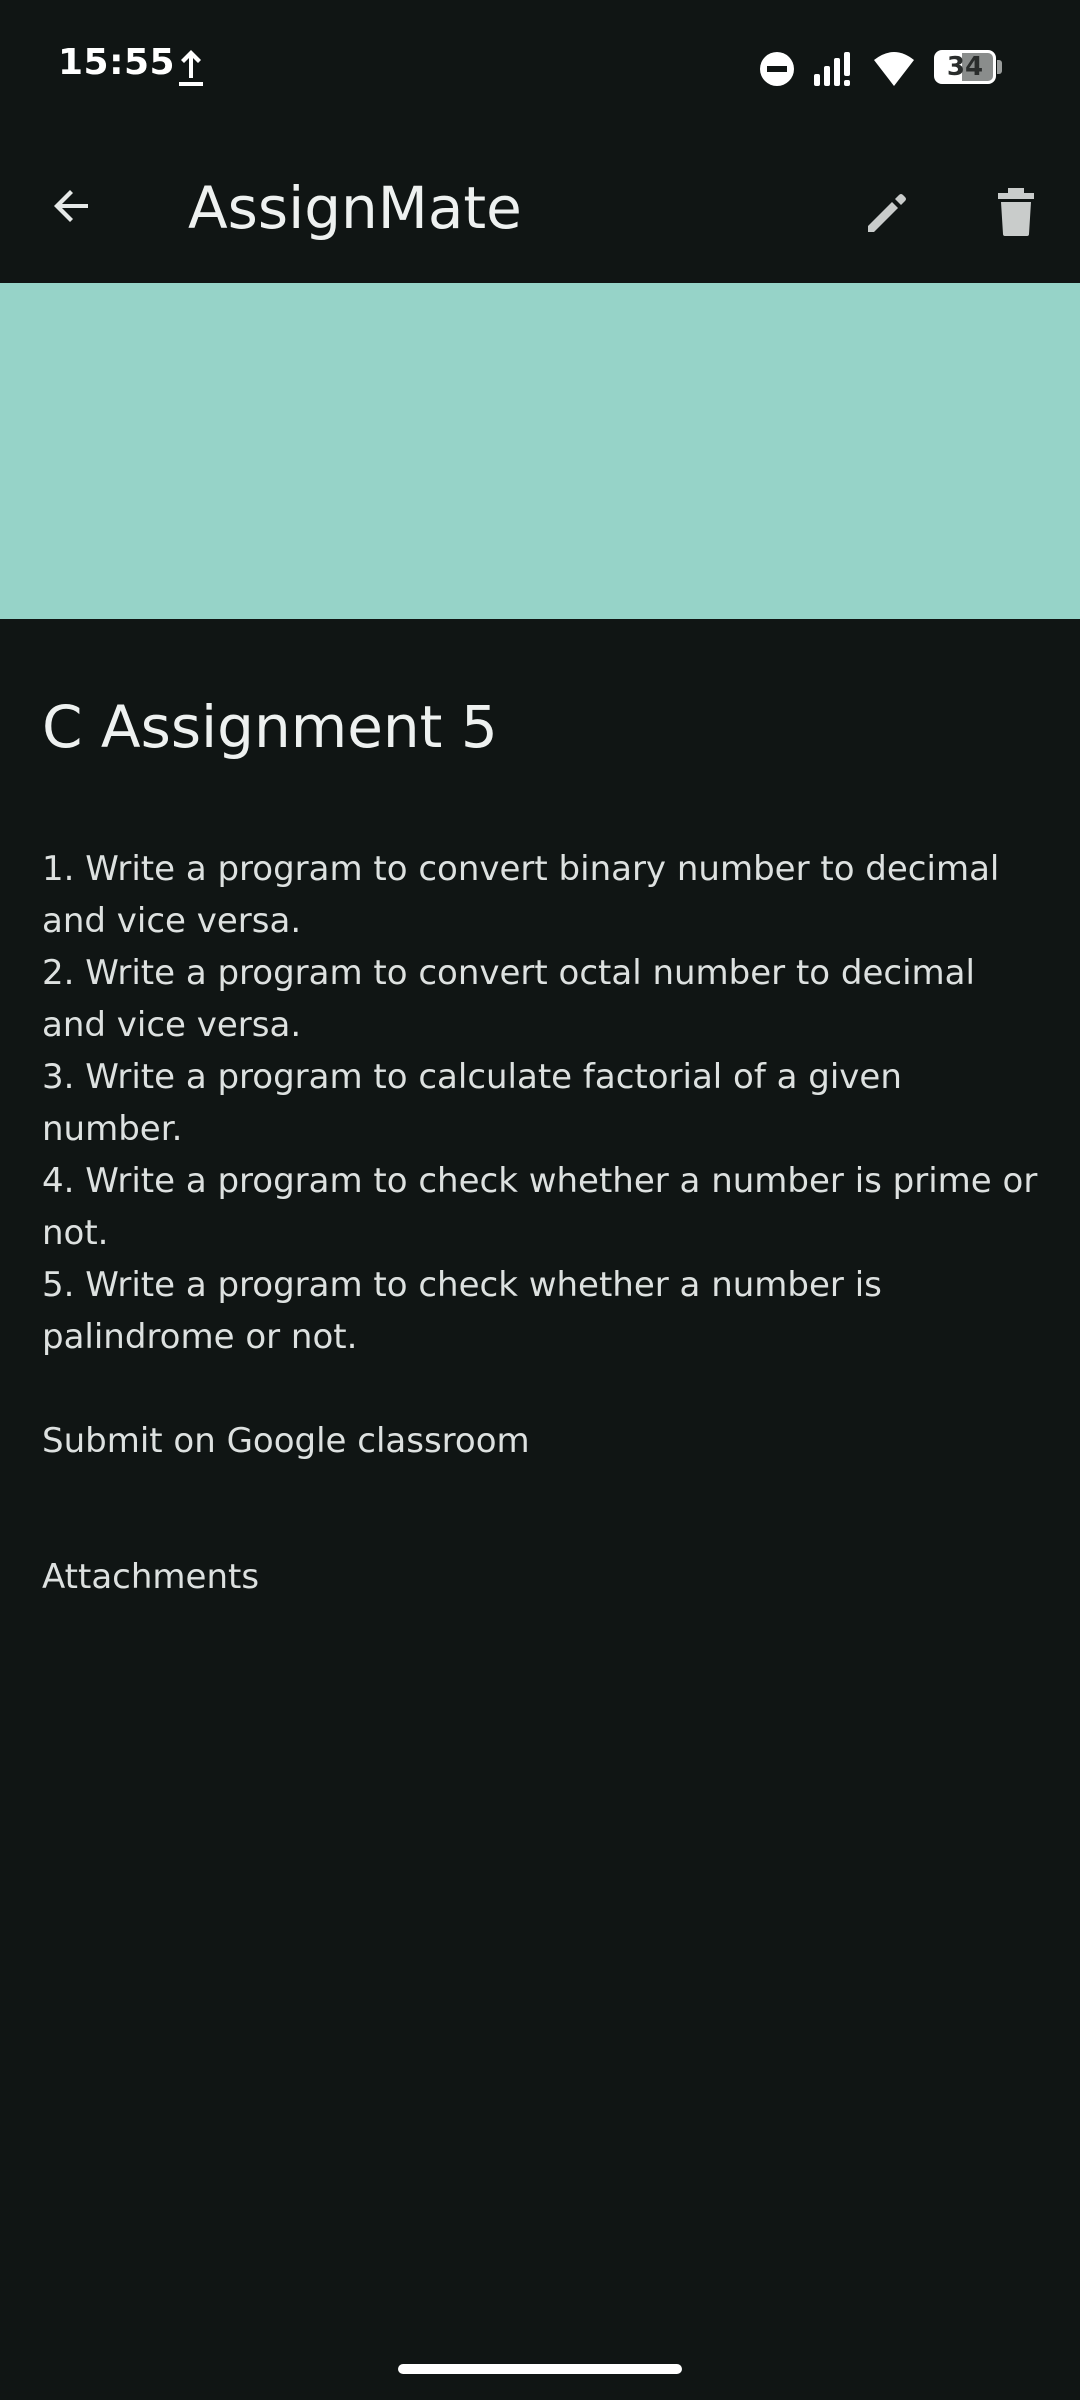 Image resolution: width=1080 pixels, height=2400 pixels. I want to click on upload-icon, so click(191, 67).